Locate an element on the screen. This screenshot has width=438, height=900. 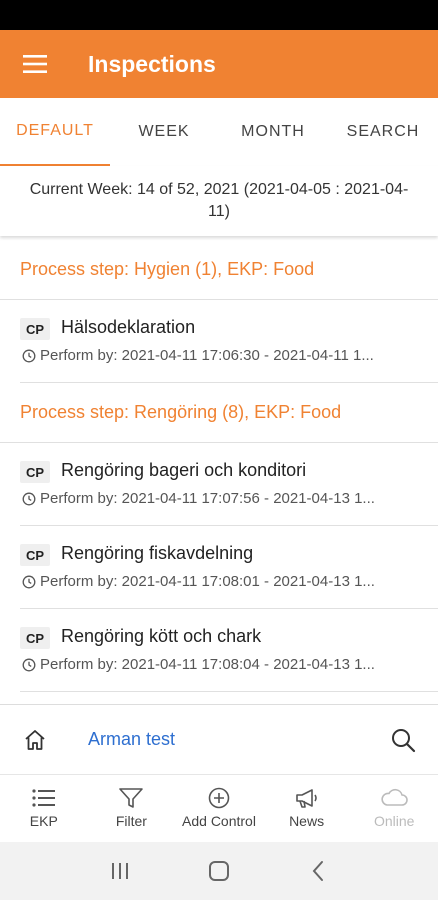
search-button is located at coordinates (403, 740).